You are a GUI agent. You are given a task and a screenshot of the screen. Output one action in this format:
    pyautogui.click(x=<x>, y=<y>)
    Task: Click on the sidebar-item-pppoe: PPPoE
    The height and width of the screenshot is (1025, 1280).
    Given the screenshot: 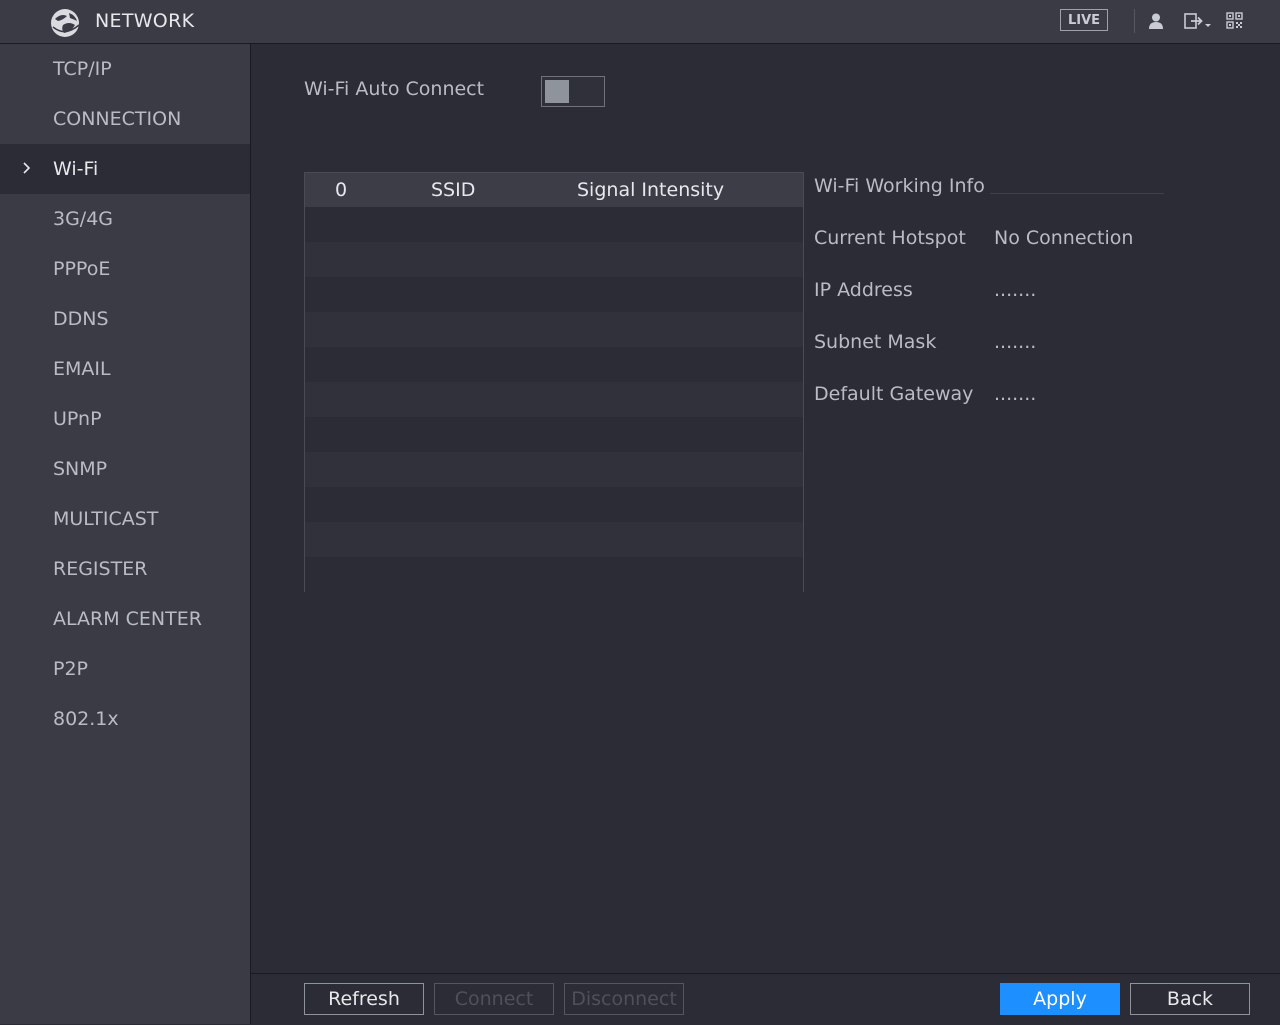 What is the action you would take?
    pyautogui.click(x=125, y=269)
    